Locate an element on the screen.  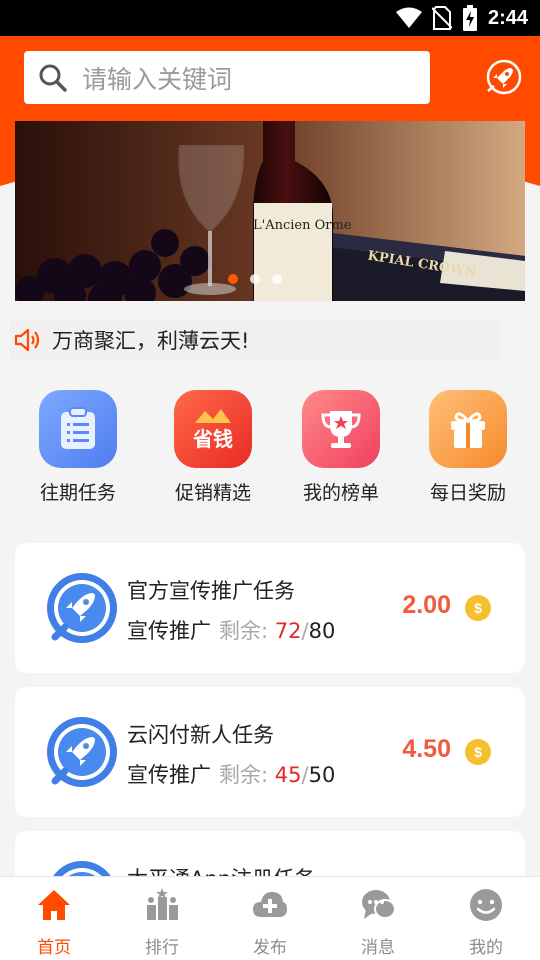
status-bar: 2:44 is located at coordinates (270, 18).